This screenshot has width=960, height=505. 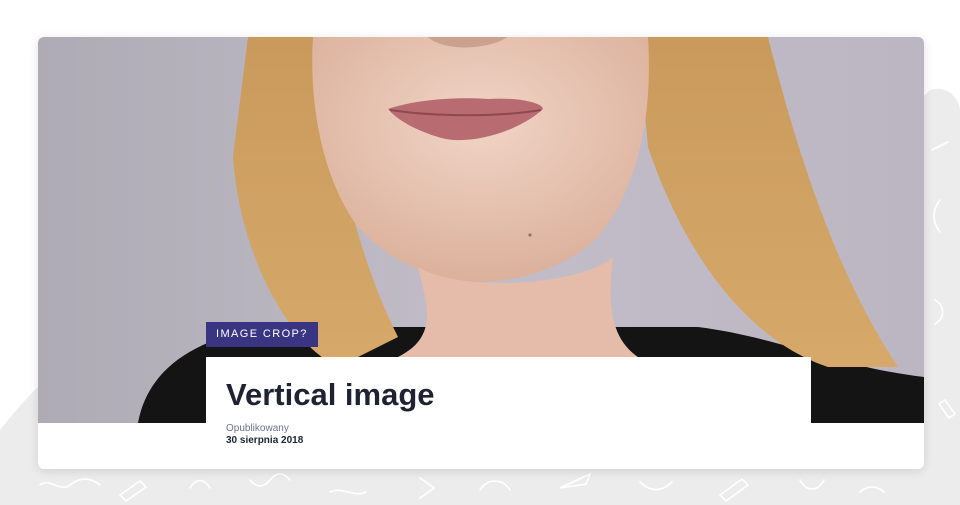 I want to click on published-date: 30 sierpnia 2018, so click(x=265, y=440).